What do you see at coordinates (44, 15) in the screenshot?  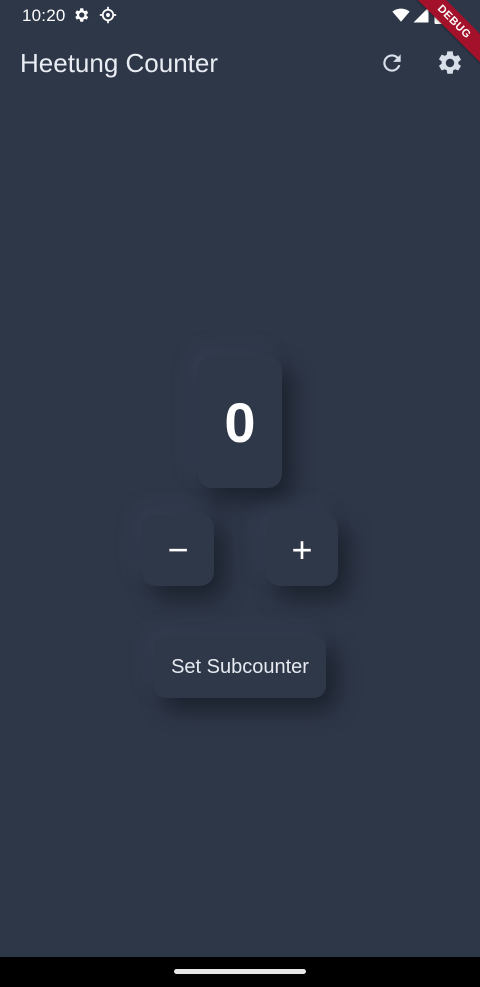 I see `status-time: 10:20` at bounding box center [44, 15].